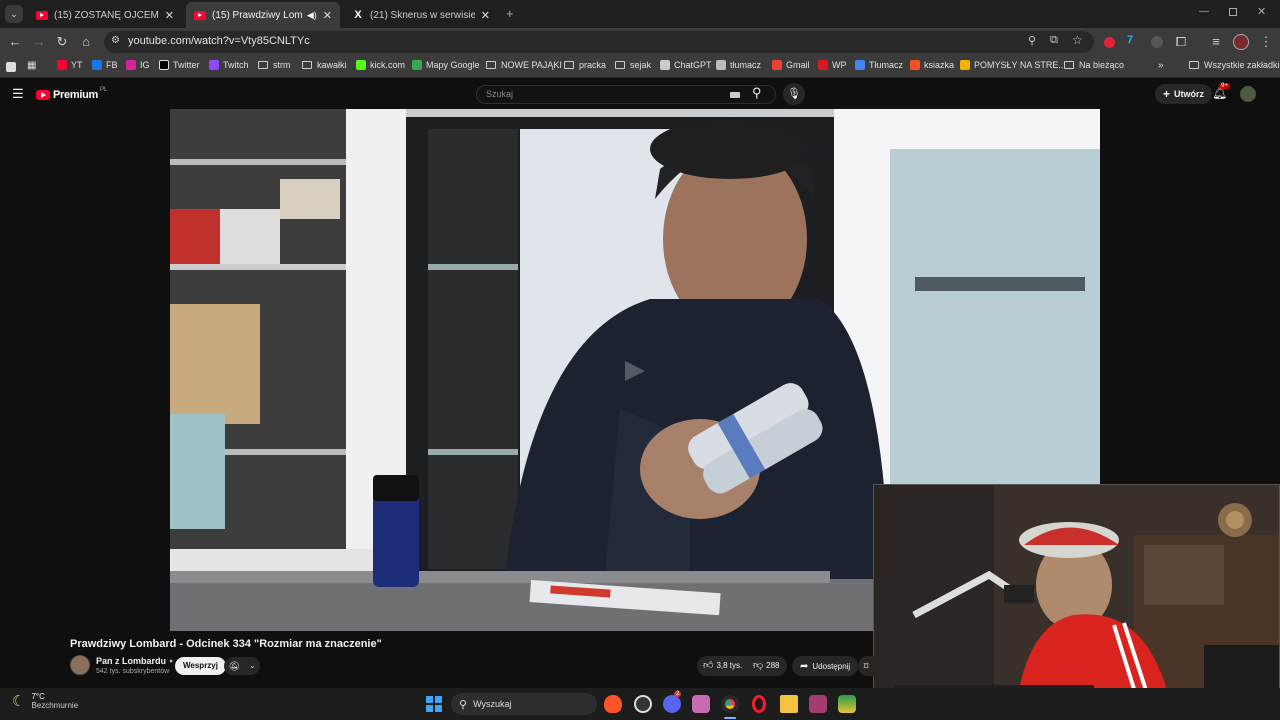  Describe the element at coordinates (492, 704) in the screenshot. I see `taskbar-search-label: Wyszukaj` at that location.